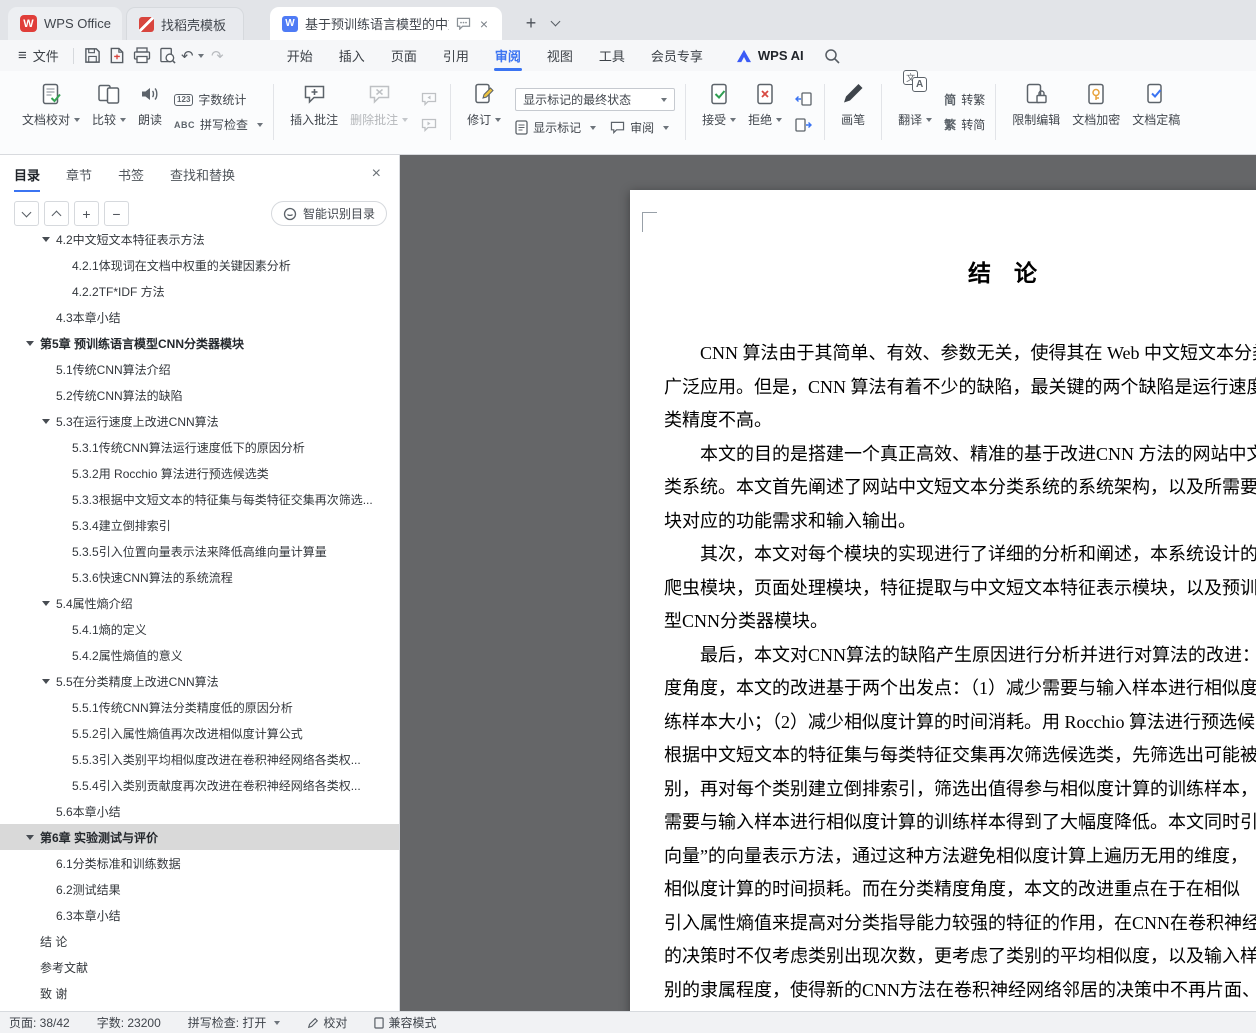  What do you see at coordinates (595, 99) in the screenshot?
I see `markup-state-select: 显示标记的最终状态` at bounding box center [595, 99].